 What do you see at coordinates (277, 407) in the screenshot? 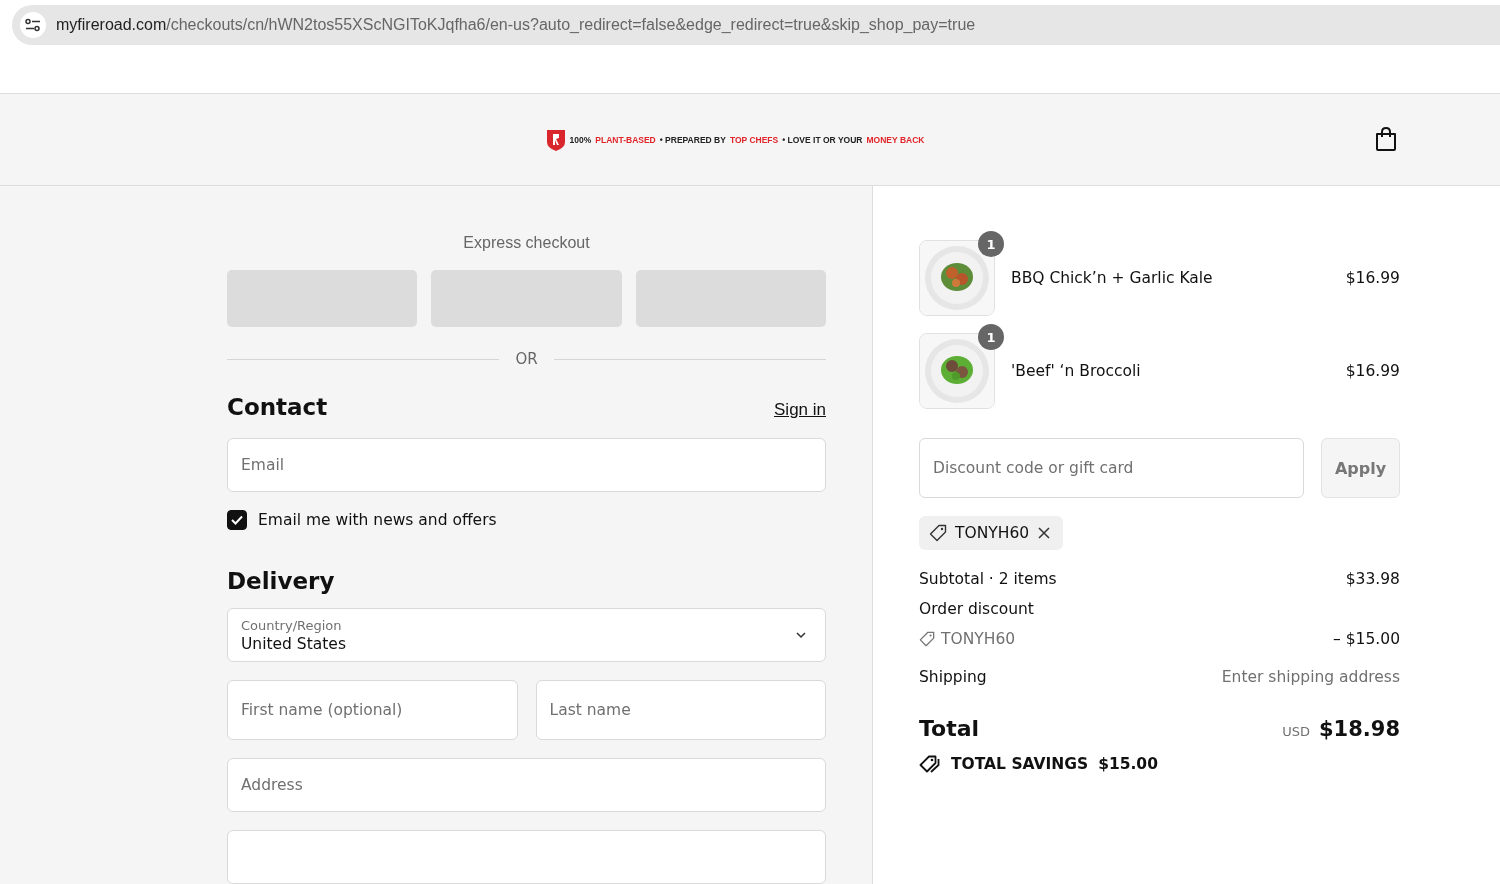
I see `section-heading: Contact` at bounding box center [277, 407].